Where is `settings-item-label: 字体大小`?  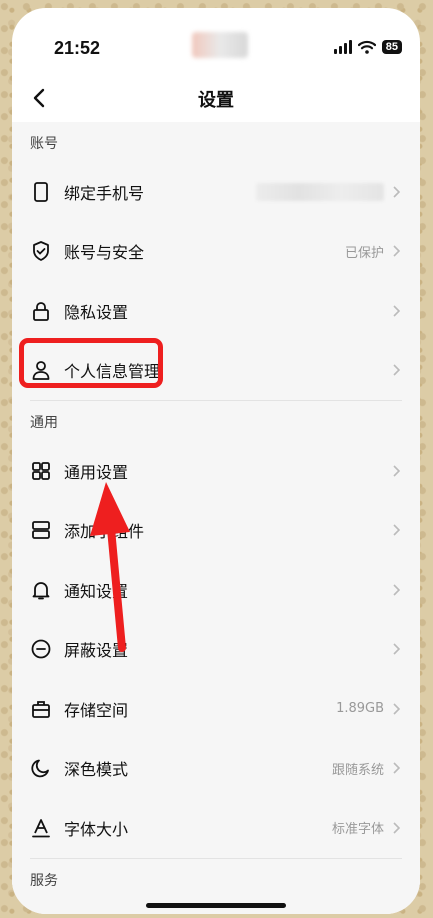 settings-item-label: 字体大小 is located at coordinates (96, 829).